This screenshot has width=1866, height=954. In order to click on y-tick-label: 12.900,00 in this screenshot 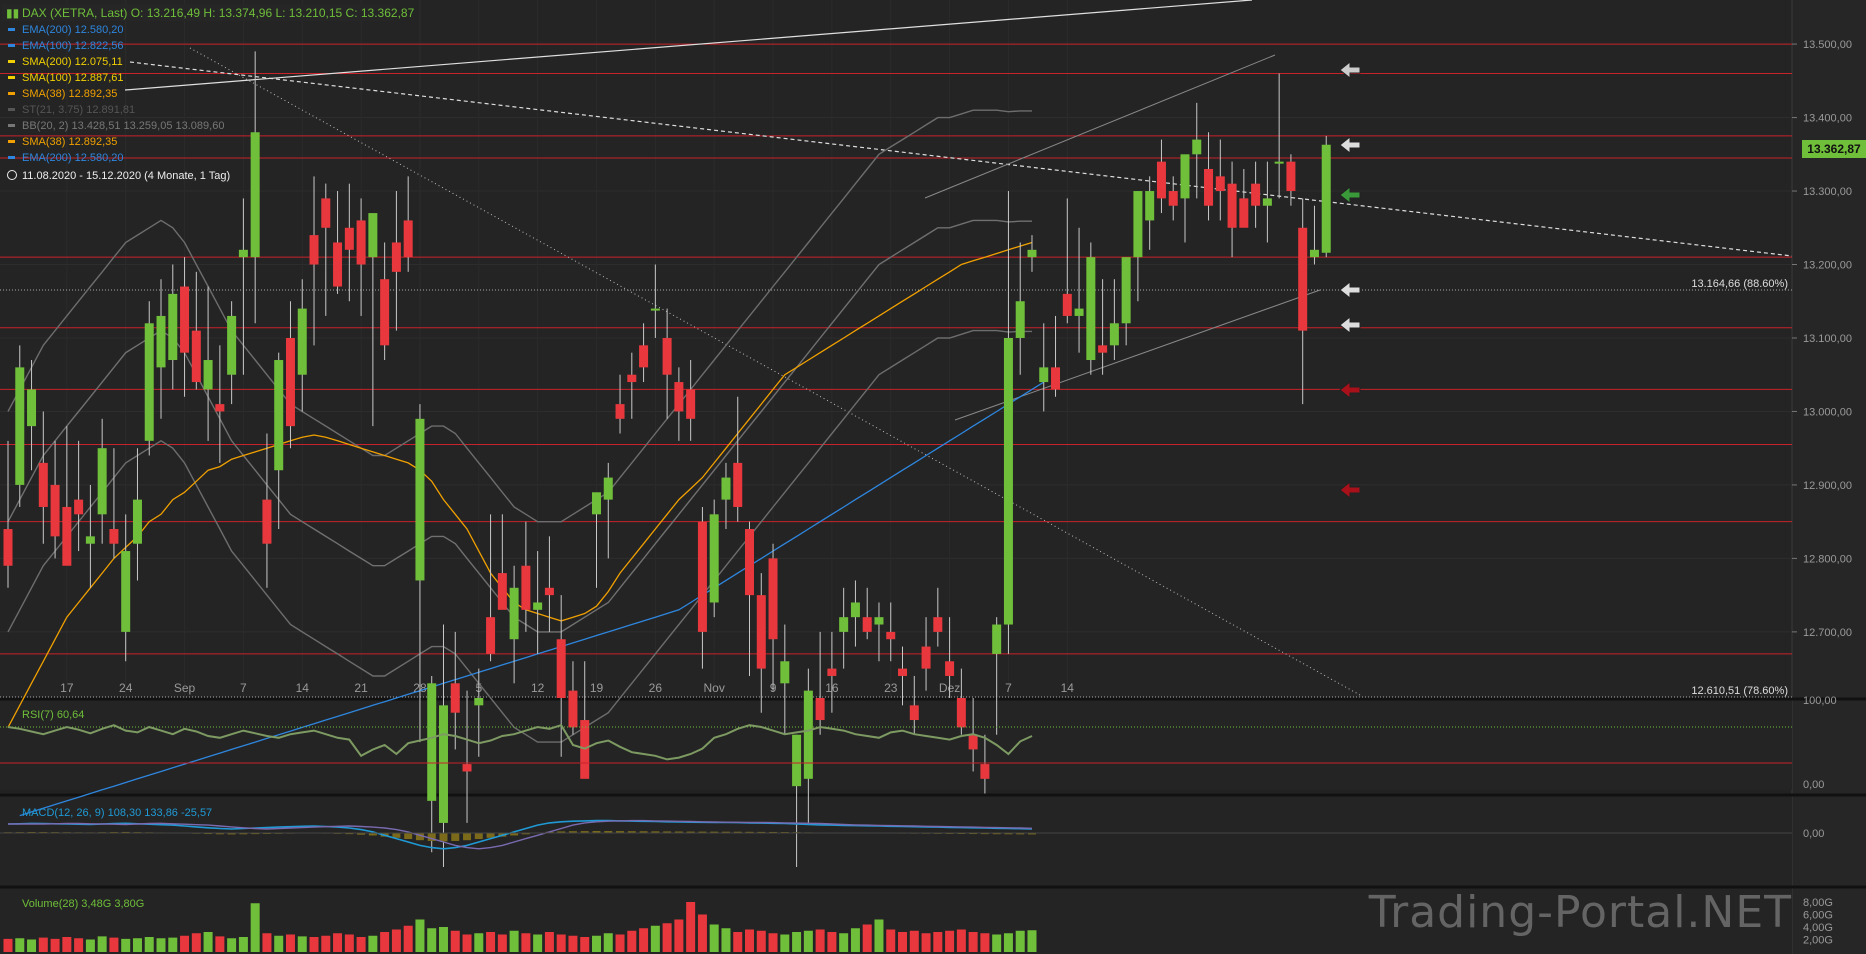, I will do `click(1827, 486)`.